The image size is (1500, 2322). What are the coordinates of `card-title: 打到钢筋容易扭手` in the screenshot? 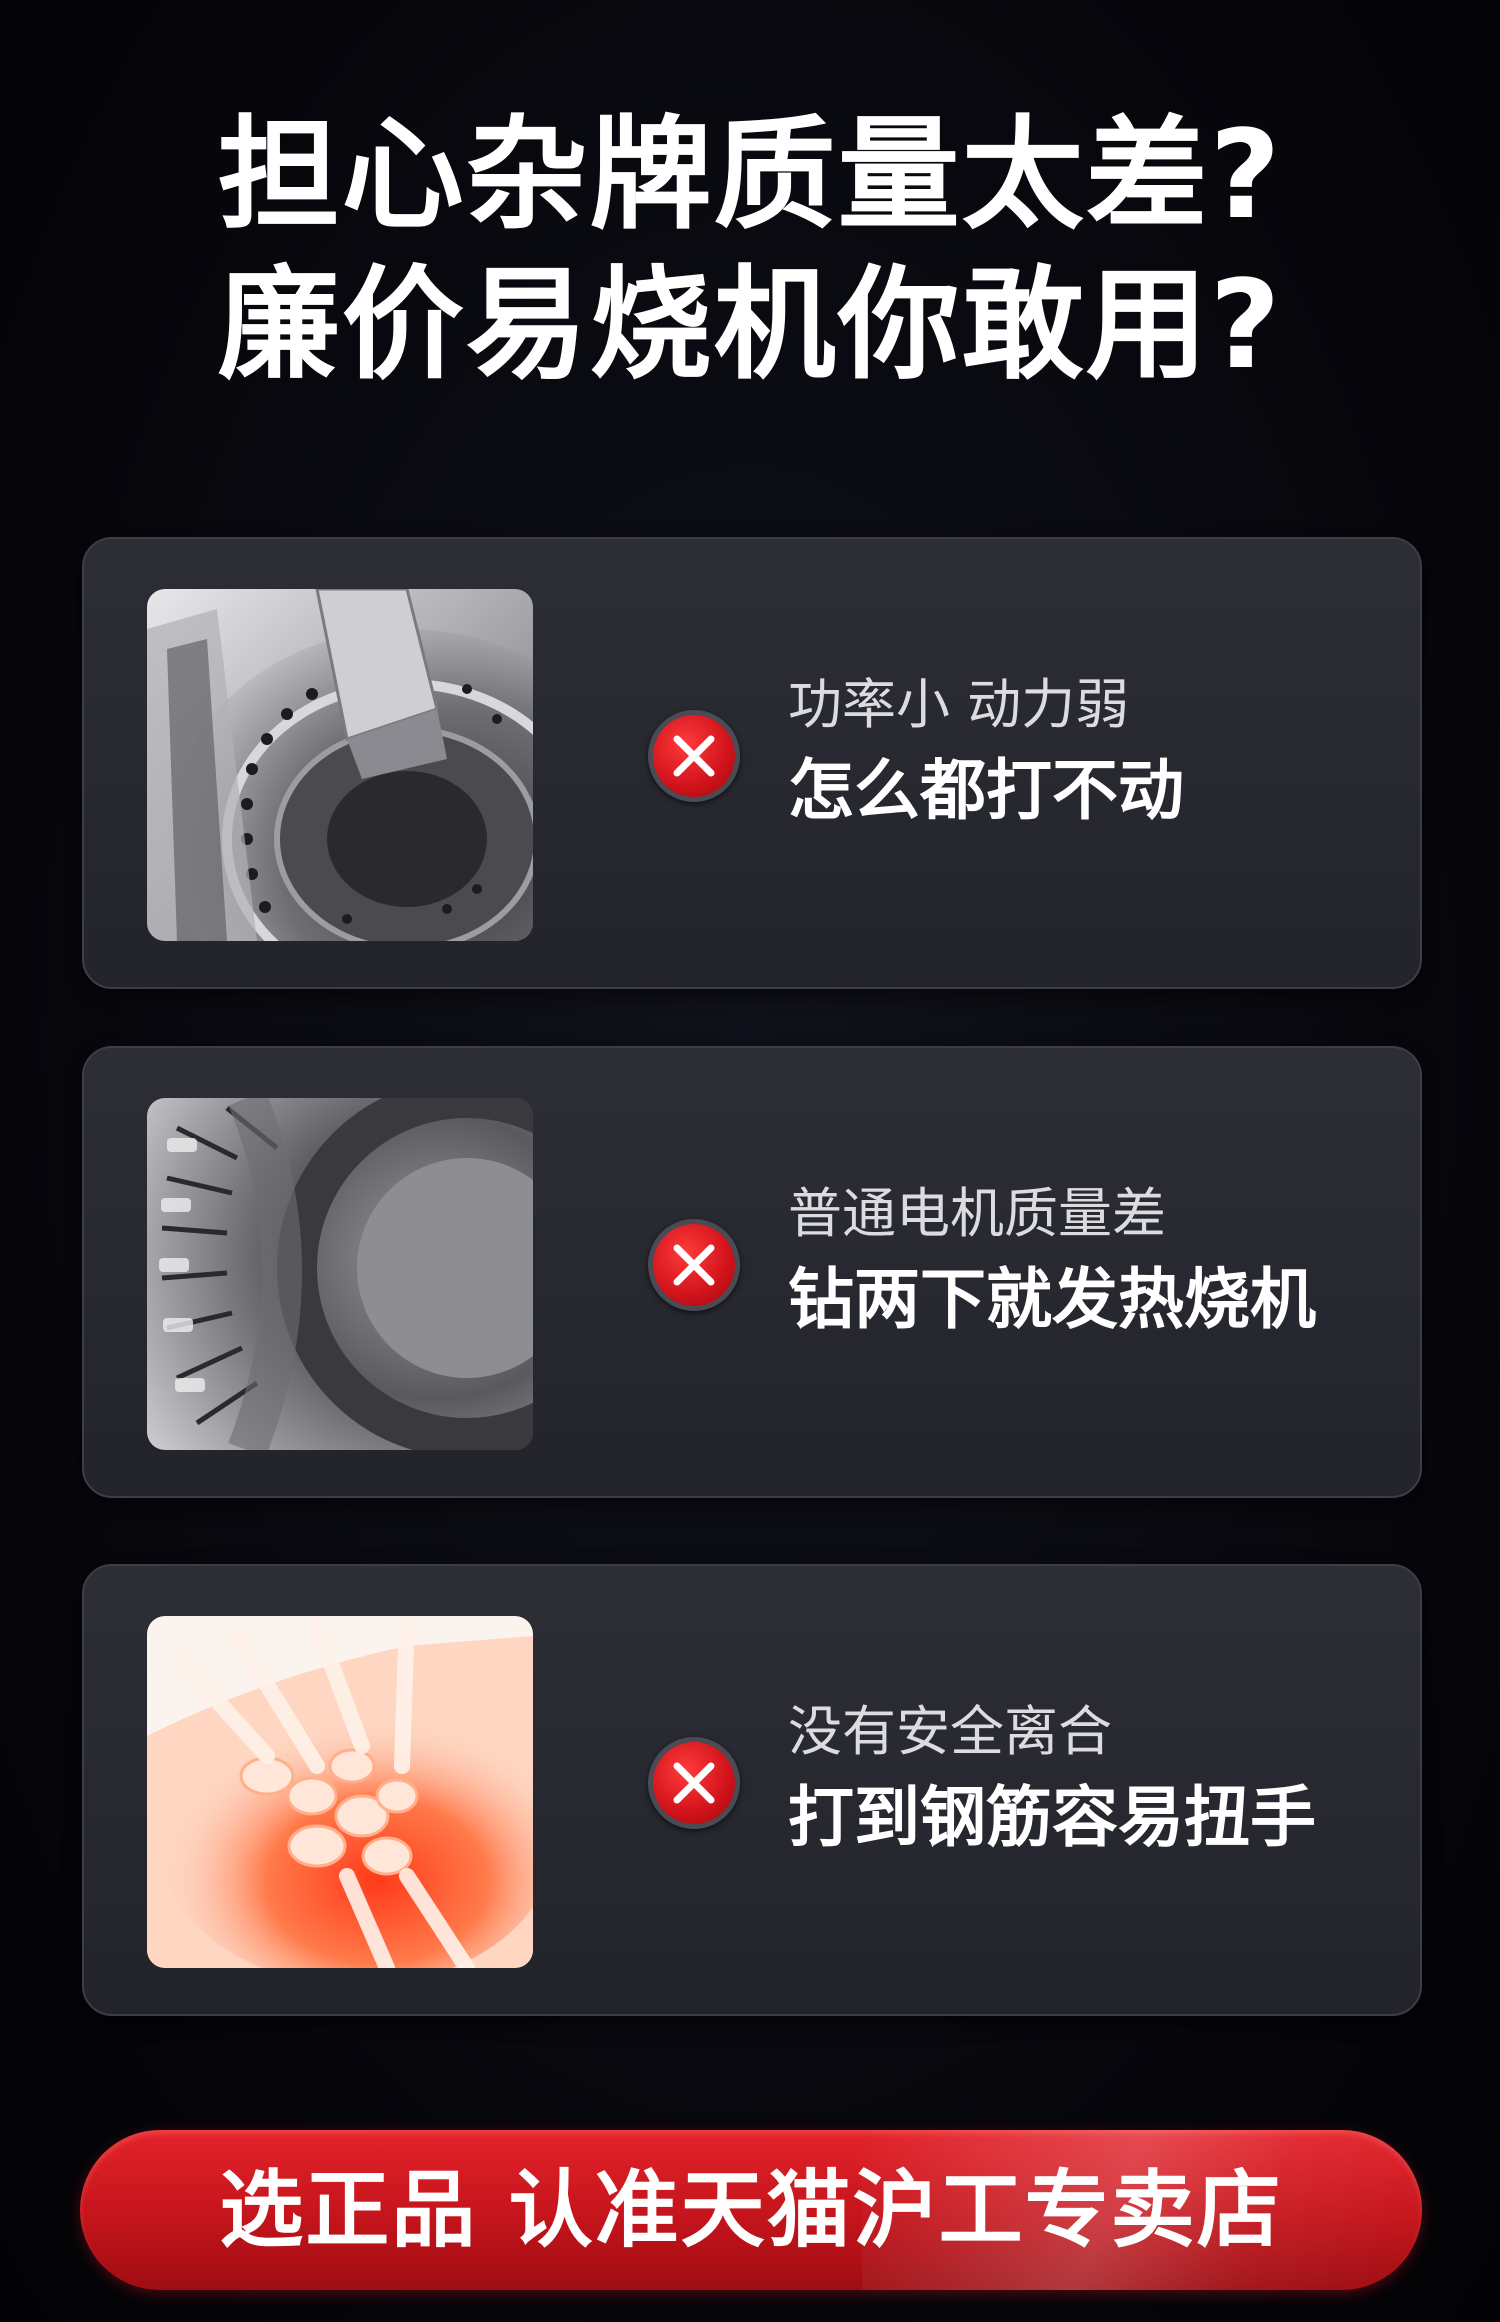 It's located at (1052, 1817).